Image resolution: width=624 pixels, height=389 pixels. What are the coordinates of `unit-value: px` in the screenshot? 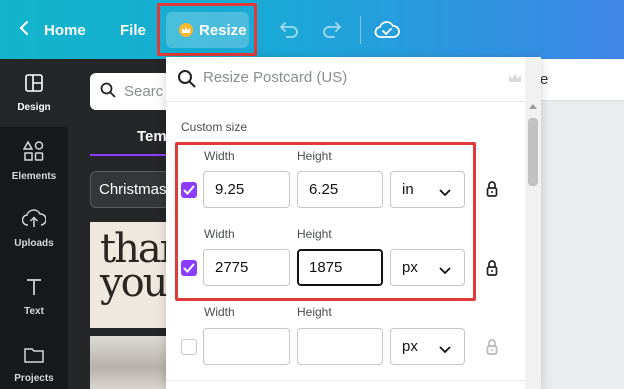 It's located at (410, 346).